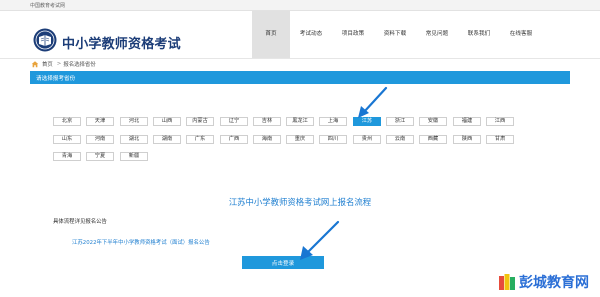  What do you see at coordinates (507, 282) in the screenshot?
I see `watermark-logo-icon` at bounding box center [507, 282].